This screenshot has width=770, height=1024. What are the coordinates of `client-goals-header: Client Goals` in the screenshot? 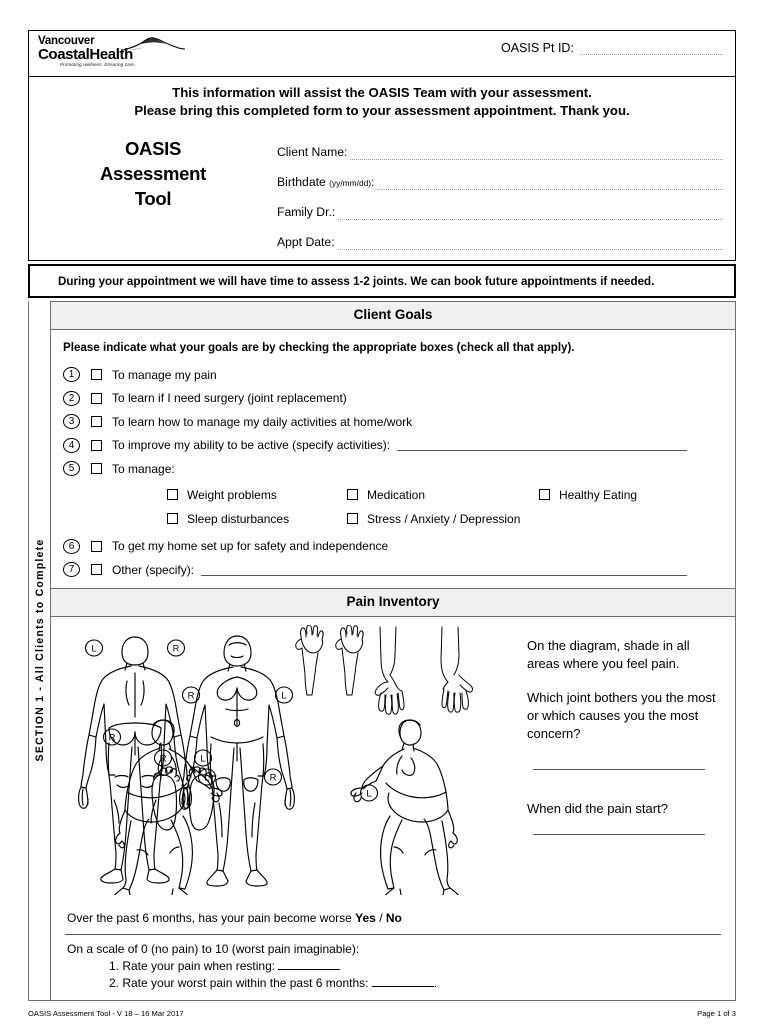 It's located at (393, 315).